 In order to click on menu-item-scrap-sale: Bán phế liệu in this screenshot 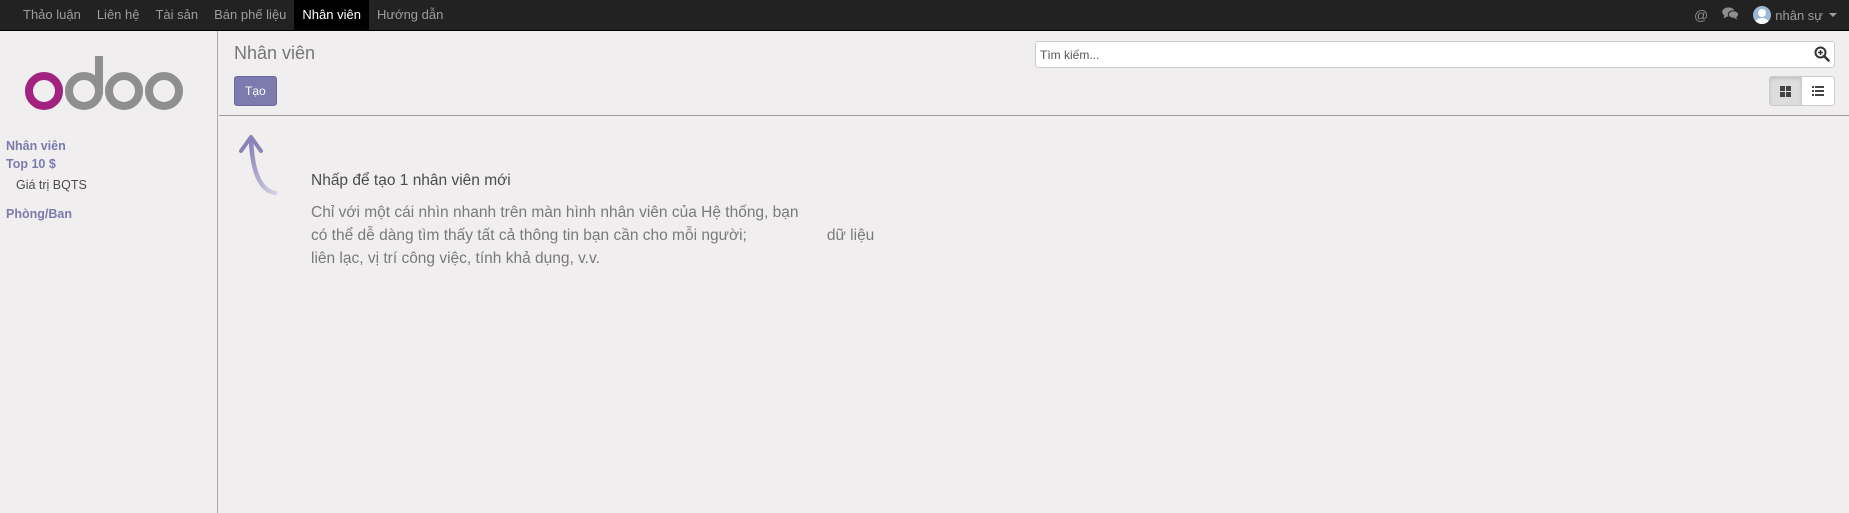, I will do `click(250, 15)`.